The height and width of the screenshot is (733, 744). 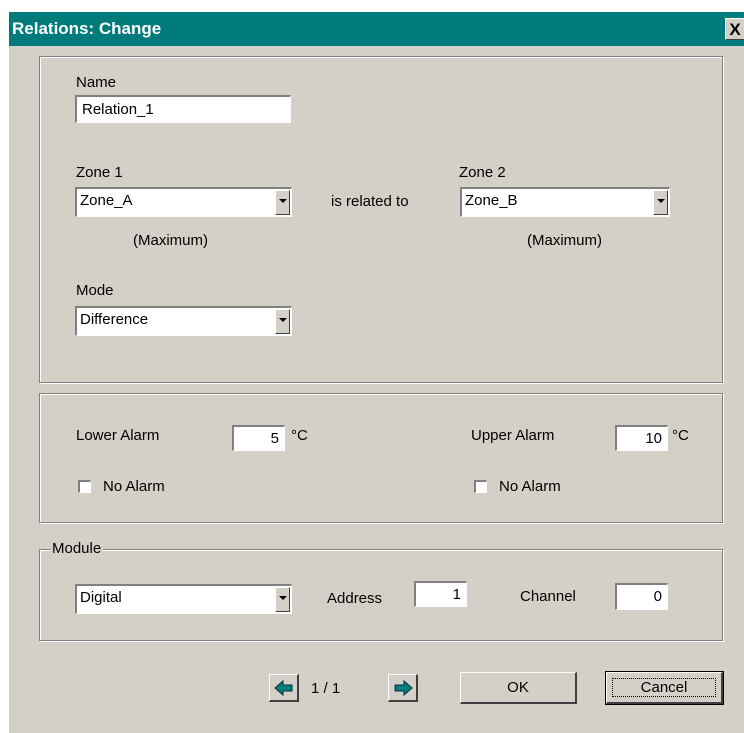 I want to click on upper-alarm-label: Upper Alarm, so click(x=513, y=435).